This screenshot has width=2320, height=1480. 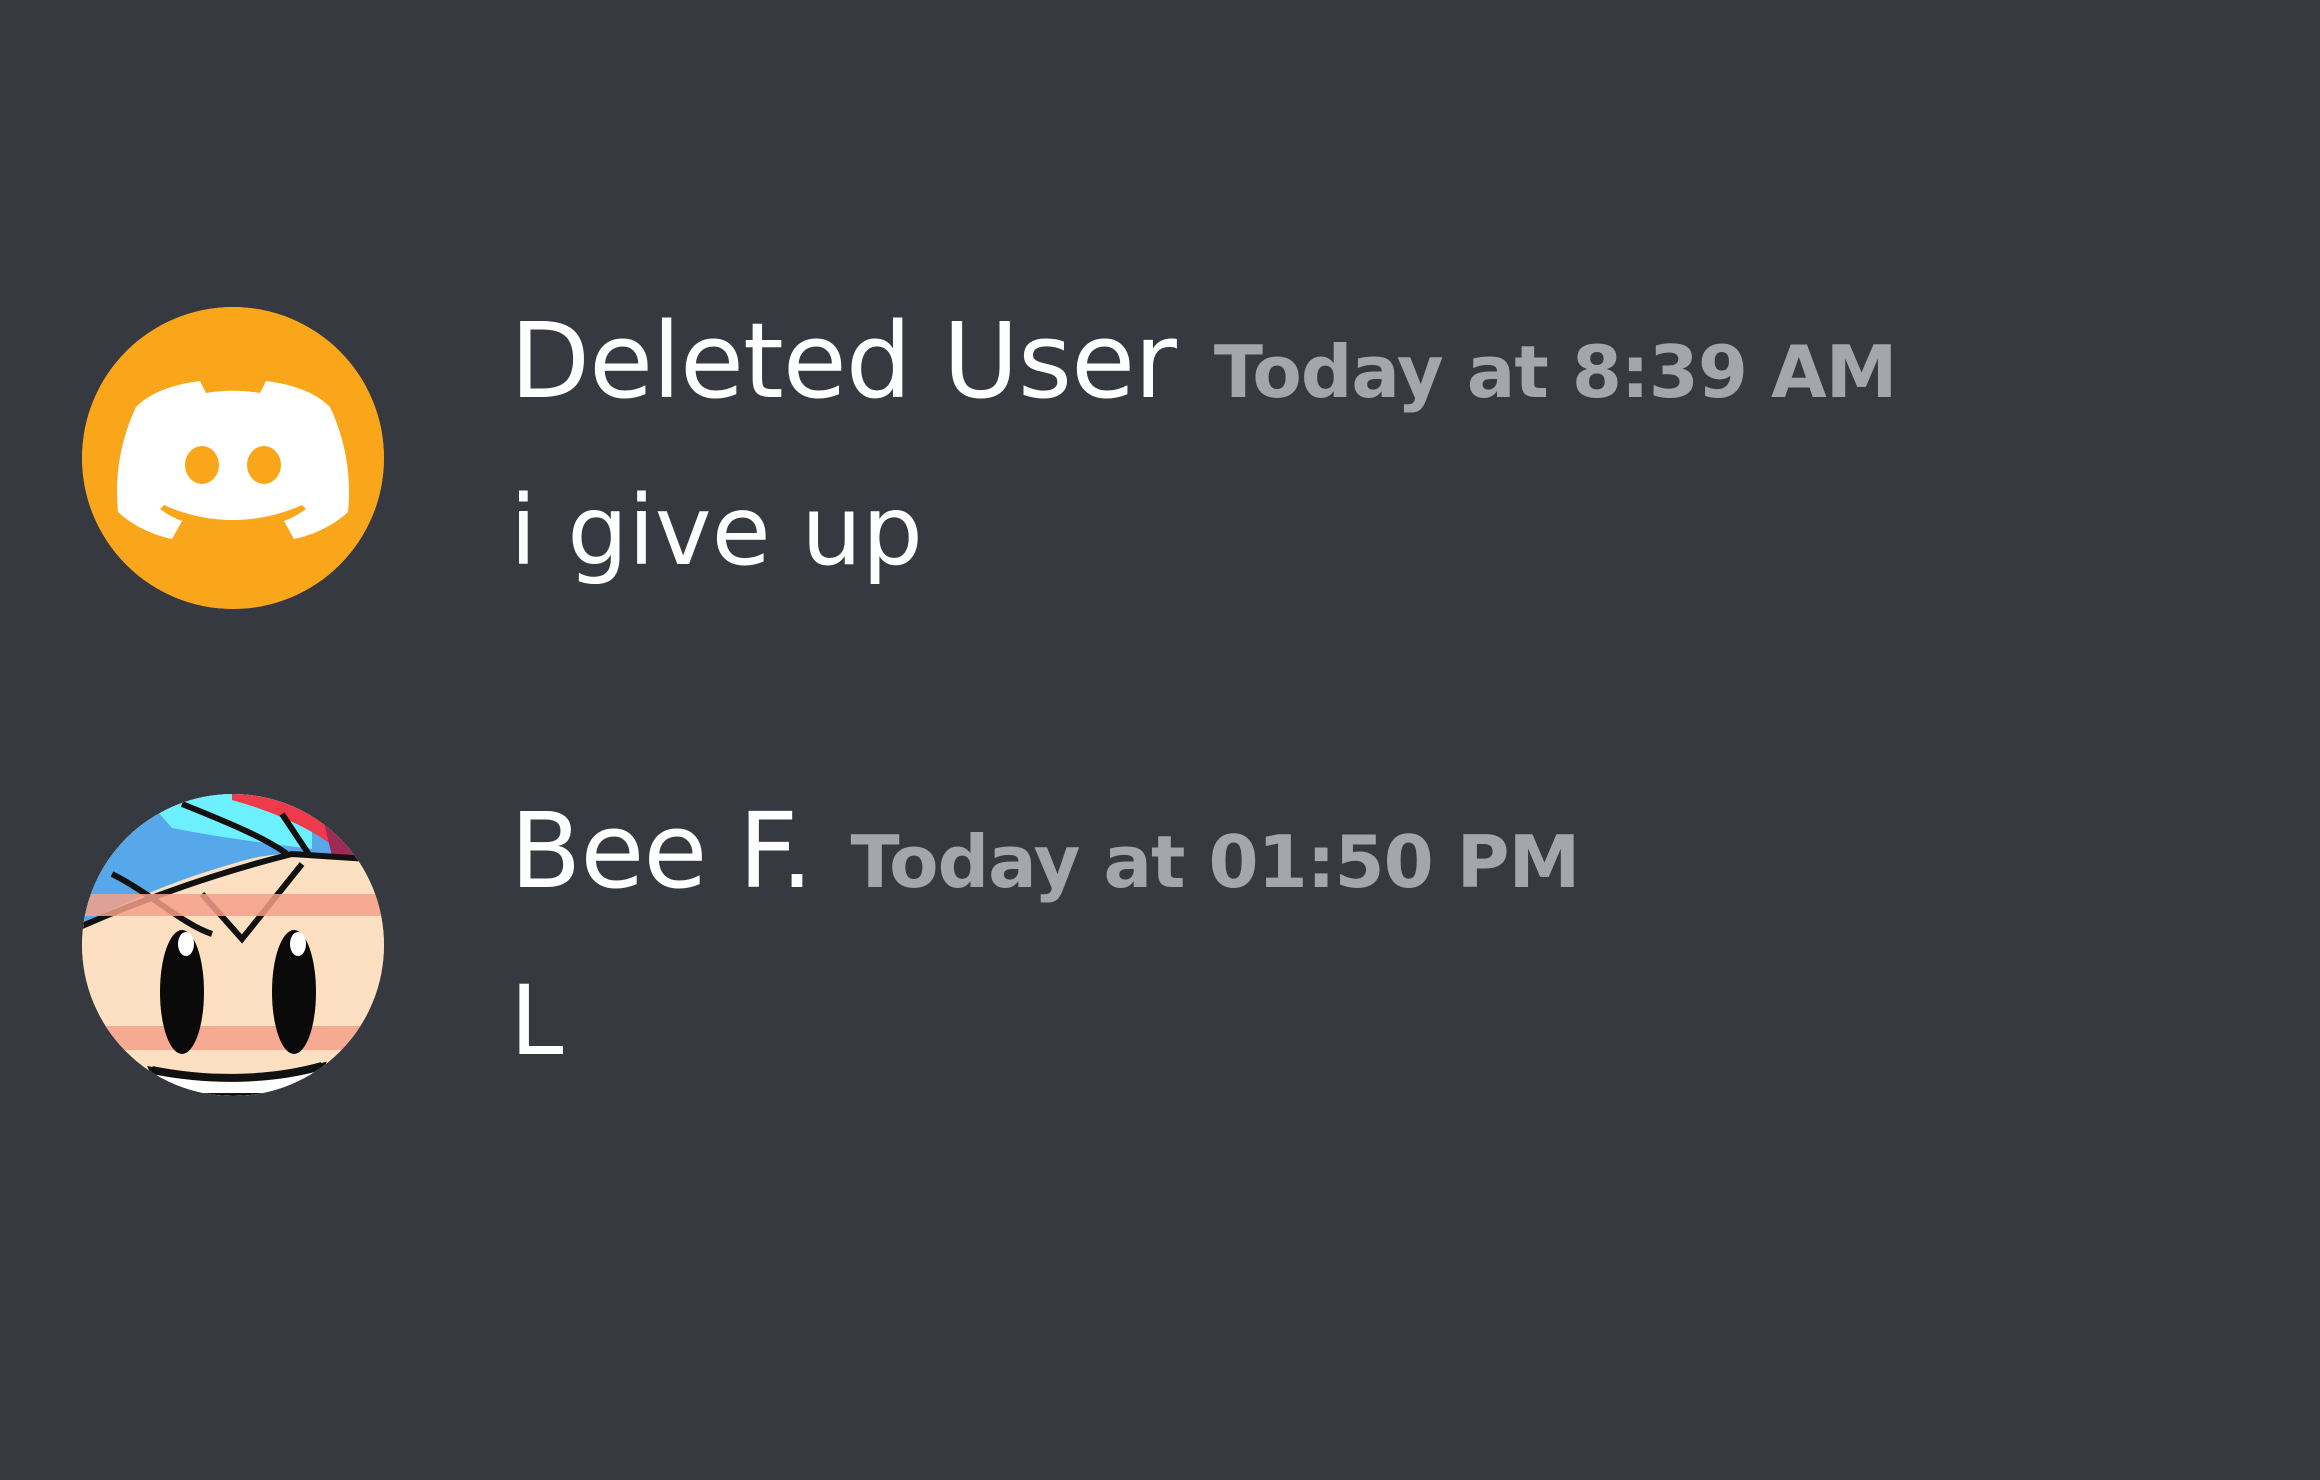 I want to click on username: Deleted User, so click(x=843, y=361).